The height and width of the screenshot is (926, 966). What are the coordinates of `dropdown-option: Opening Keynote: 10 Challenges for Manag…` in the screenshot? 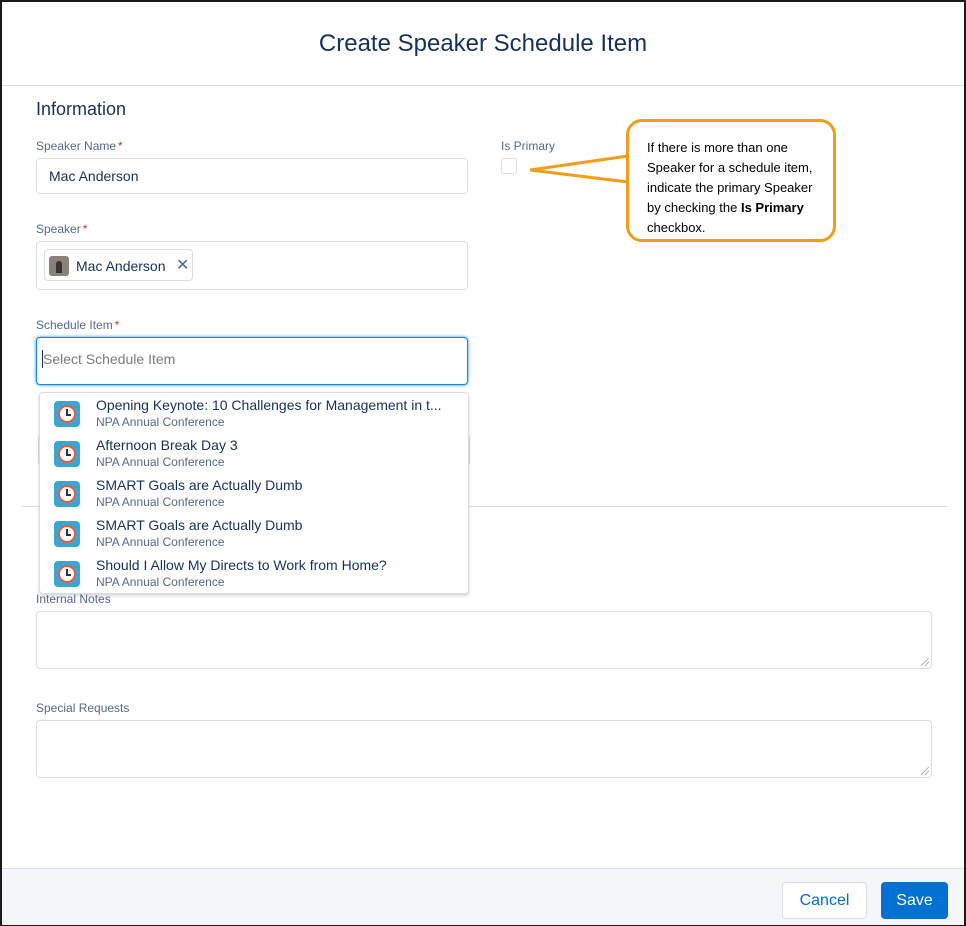 It's located at (254, 413).